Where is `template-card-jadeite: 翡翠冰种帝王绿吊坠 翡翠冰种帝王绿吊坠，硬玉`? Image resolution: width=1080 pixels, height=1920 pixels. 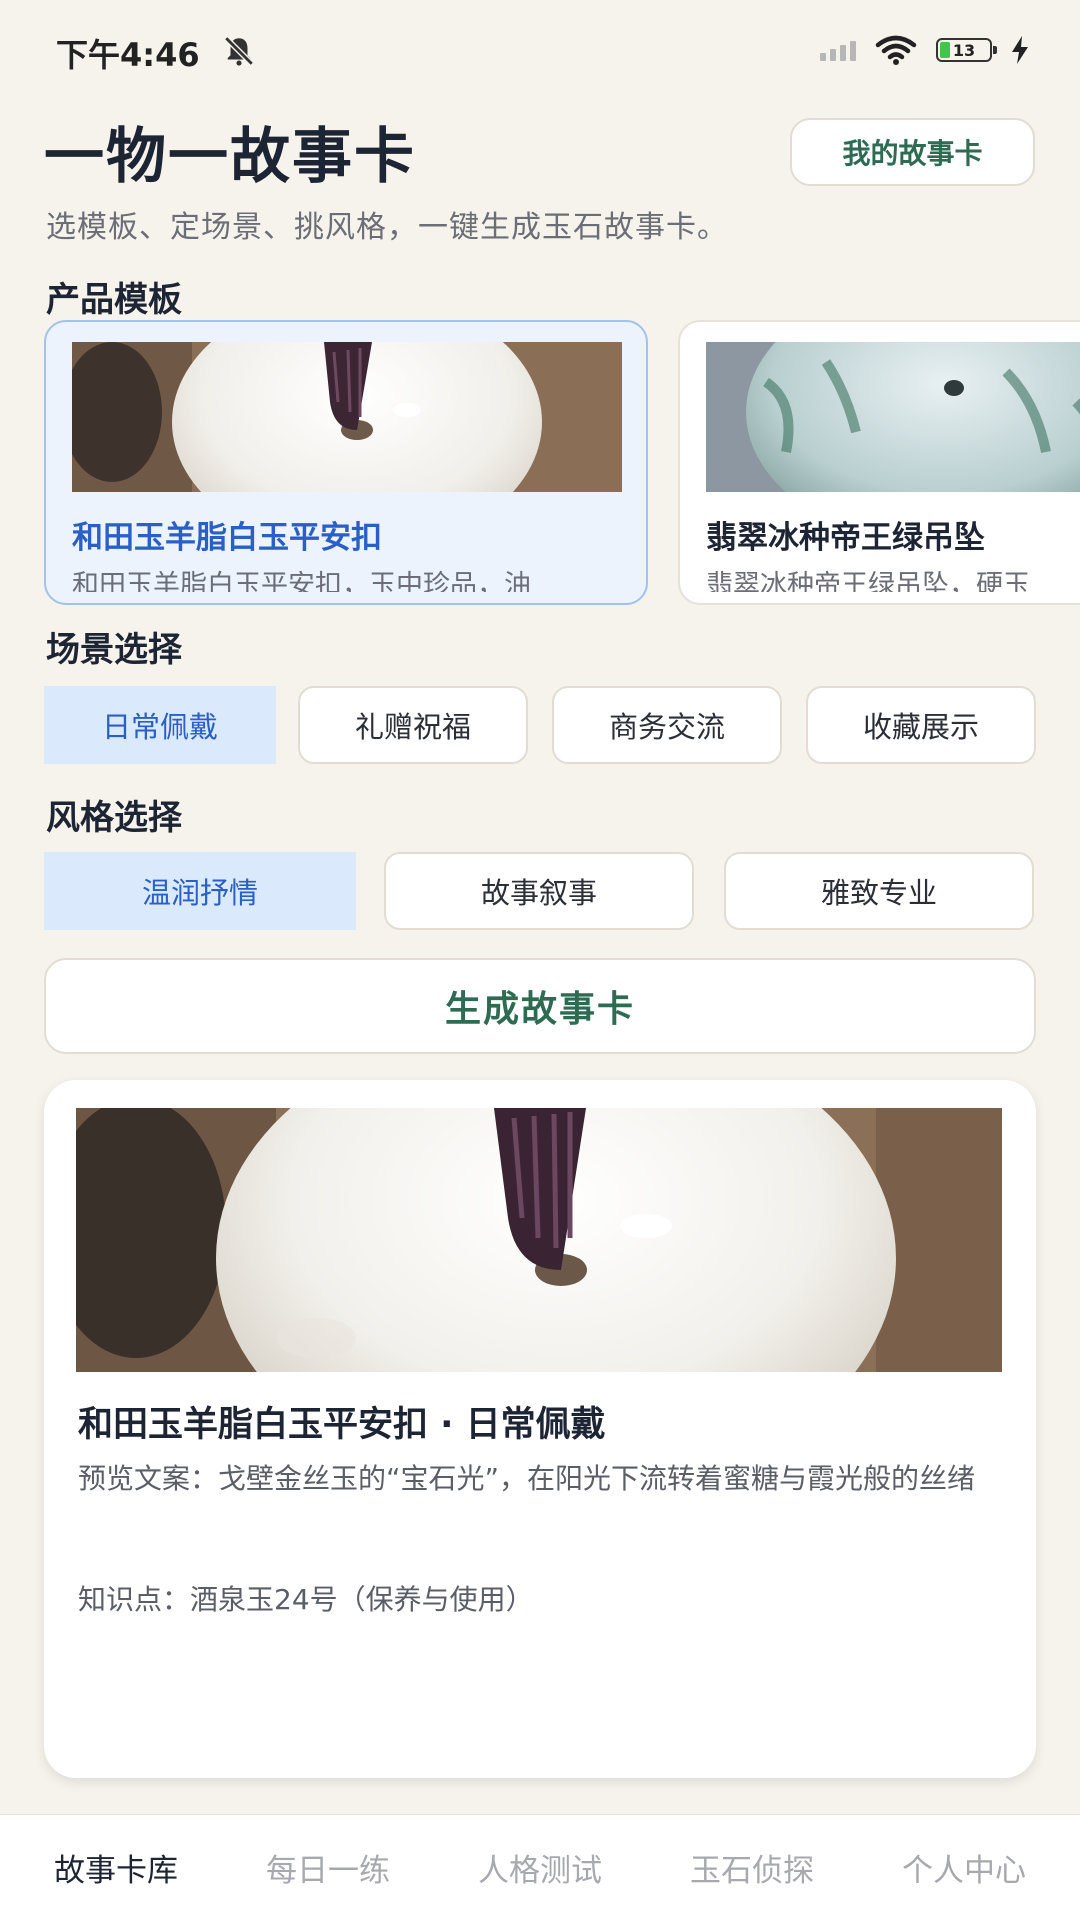
template-card-jadeite: 翡翠冰种帝王绿吊坠 翡翠冰种帝王绿吊坠，硬玉 is located at coordinates (879, 462).